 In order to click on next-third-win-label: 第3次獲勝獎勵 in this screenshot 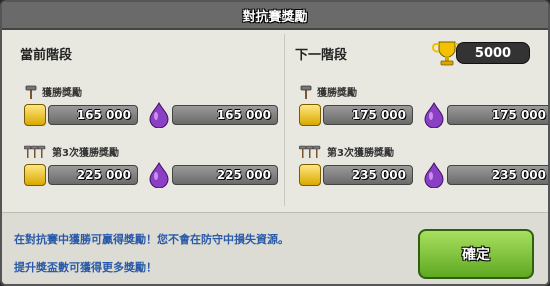, I will do `click(360, 153)`.